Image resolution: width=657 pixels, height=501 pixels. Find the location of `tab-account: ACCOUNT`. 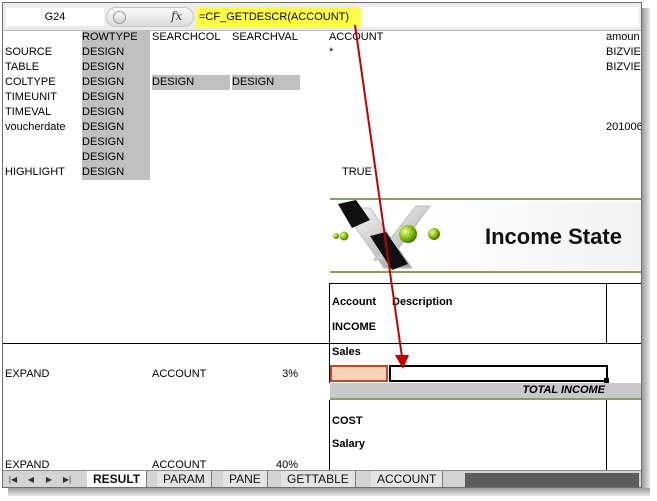

tab-account: ACCOUNT is located at coordinates (407, 479).